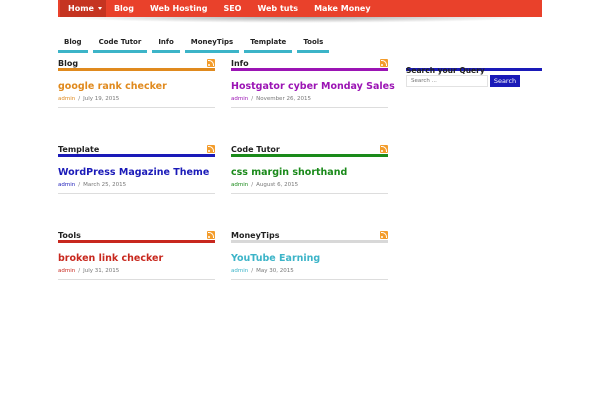 The width and height of the screenshot is (600, 400). I want to click on widget-title: Code Tutor, so click(255, 149).